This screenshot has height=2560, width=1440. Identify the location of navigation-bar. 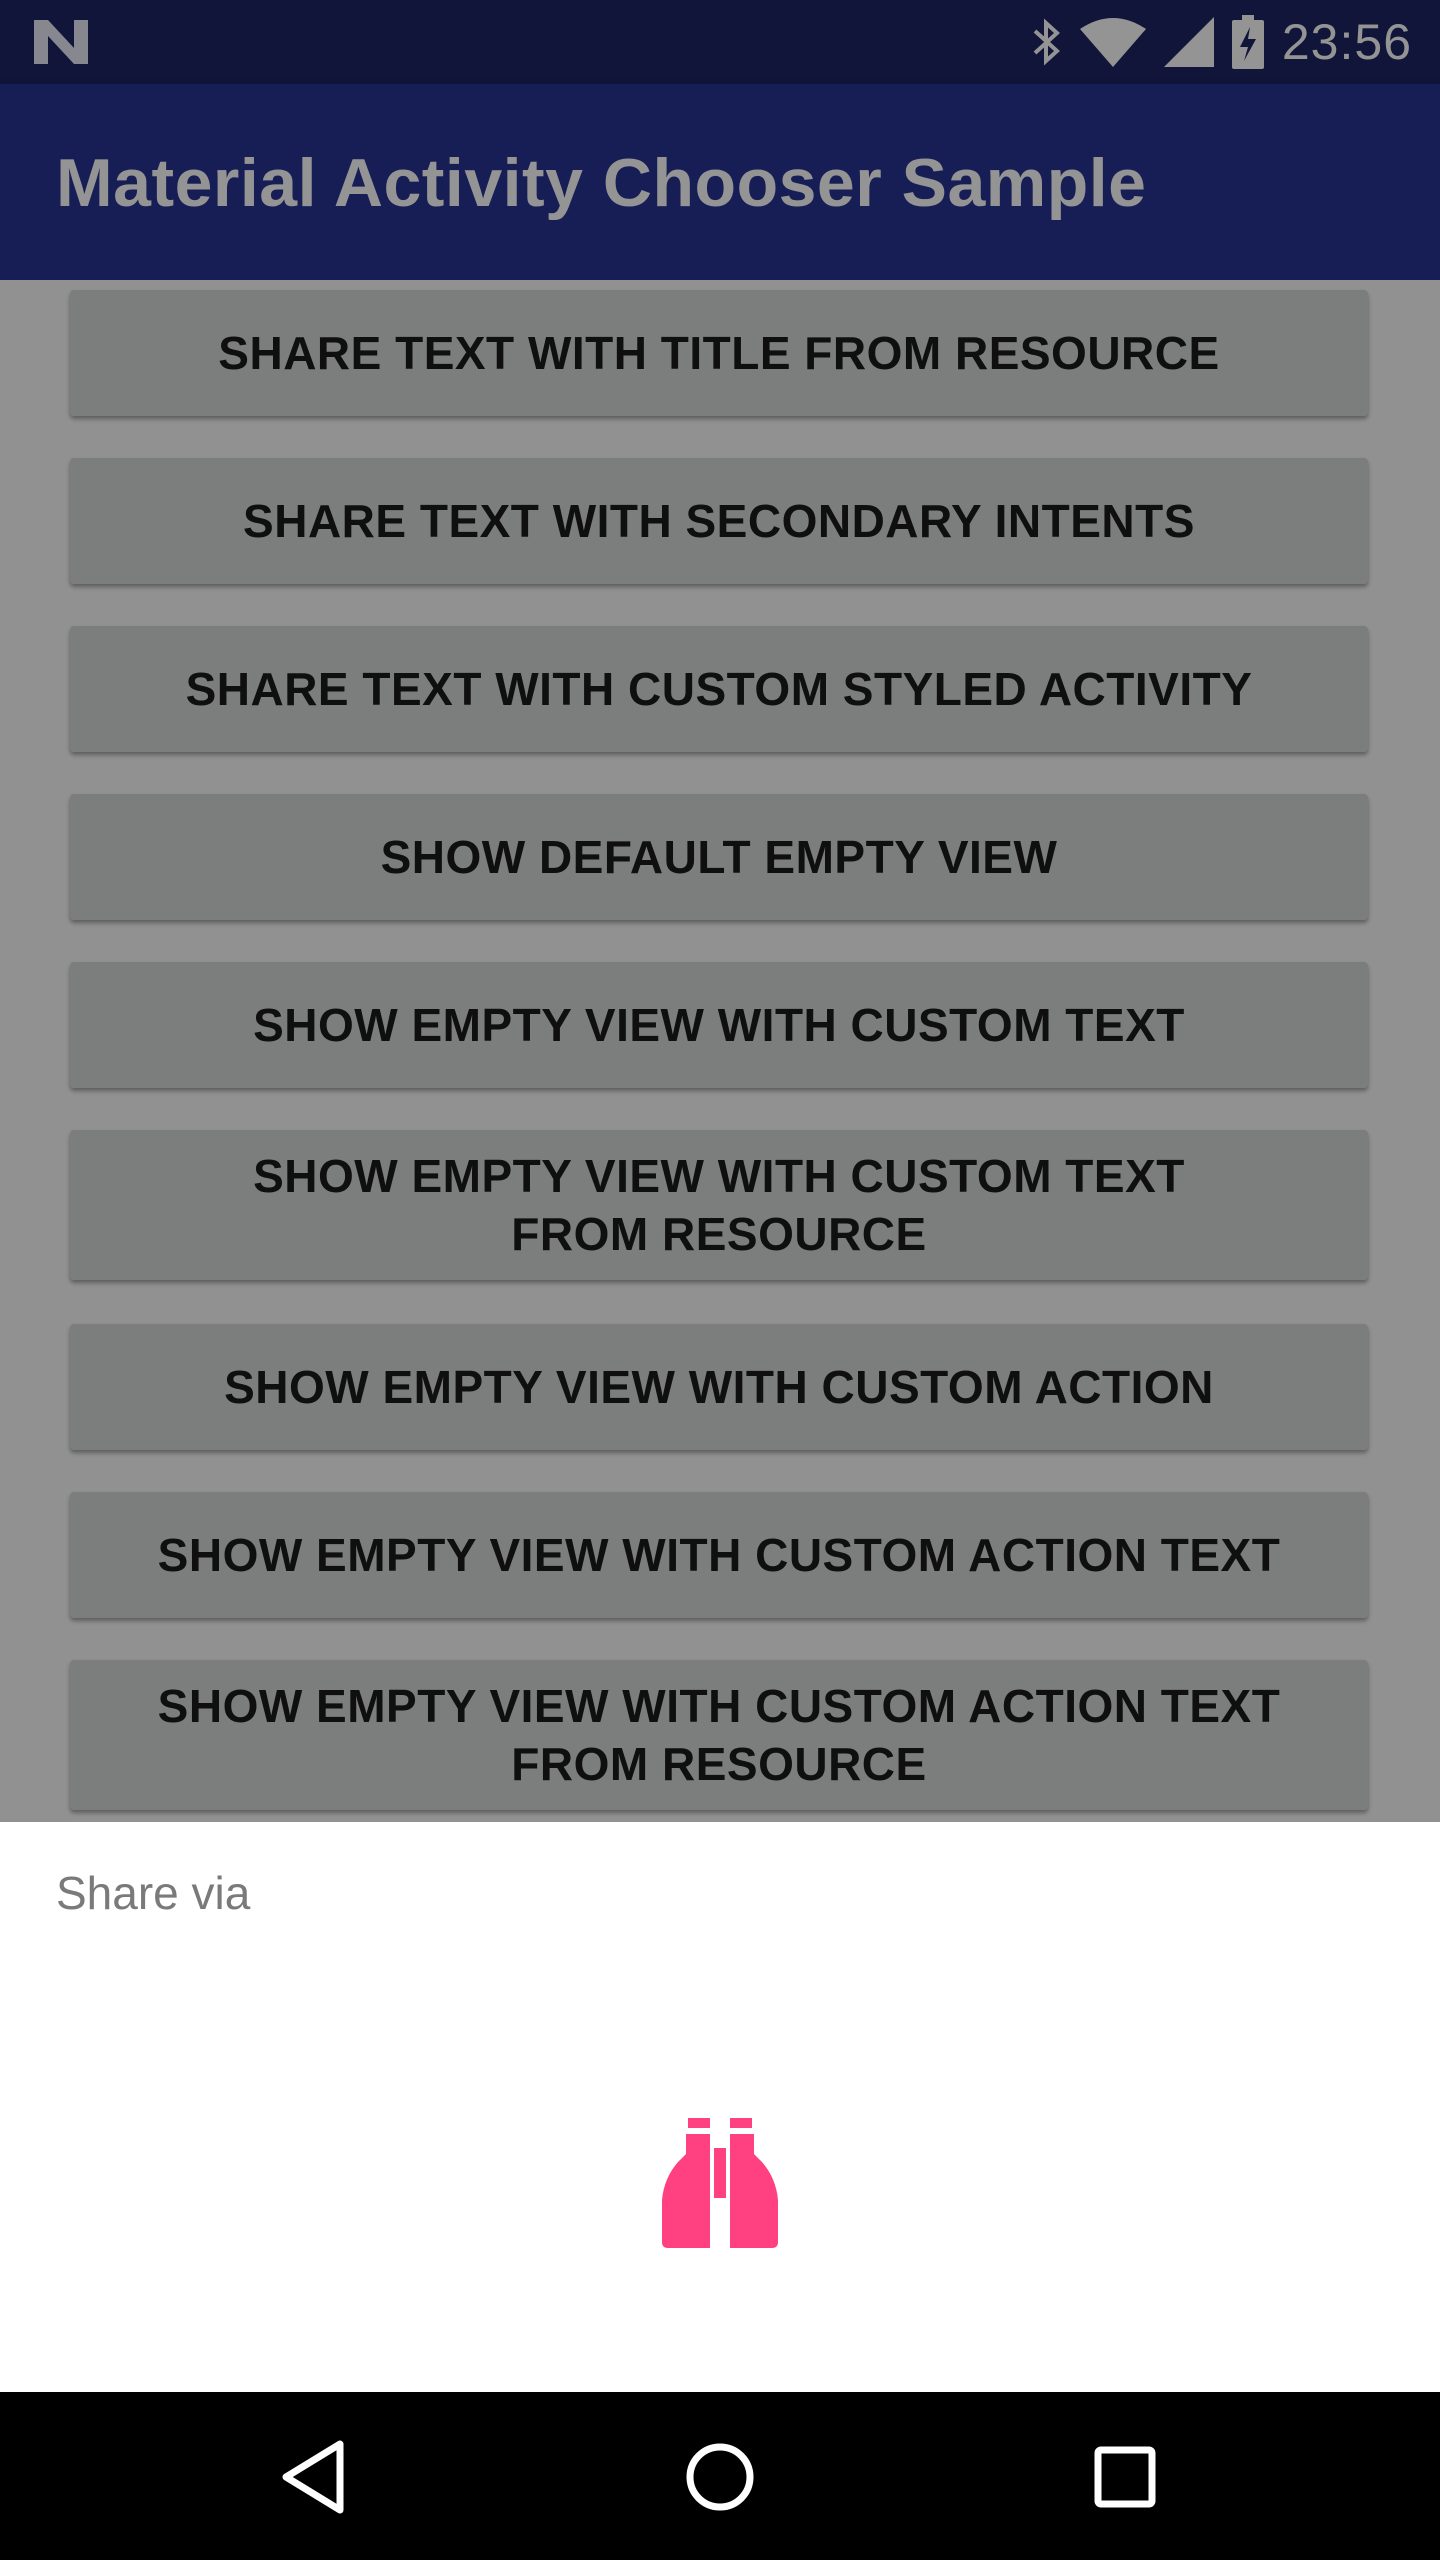
(720, 2476).